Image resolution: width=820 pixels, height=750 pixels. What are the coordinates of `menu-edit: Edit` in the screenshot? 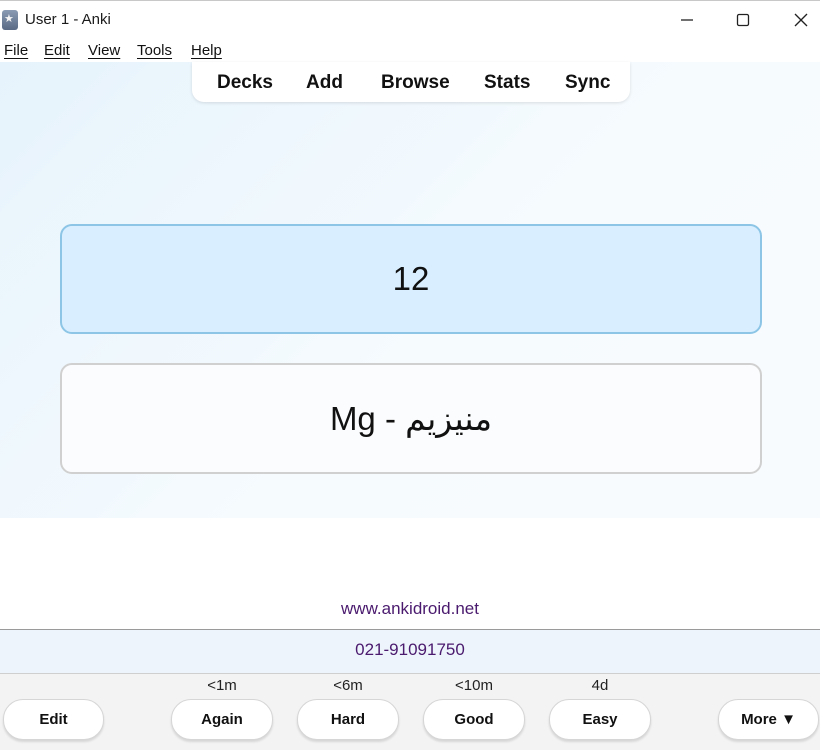 It's located at (57, 50).